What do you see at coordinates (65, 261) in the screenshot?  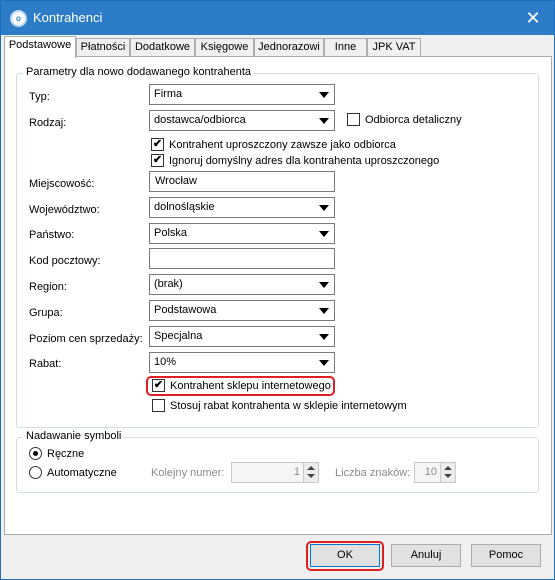 I see `kod-pocztowy-label: Kod pocztowy:` at bounding box center [65, 261].